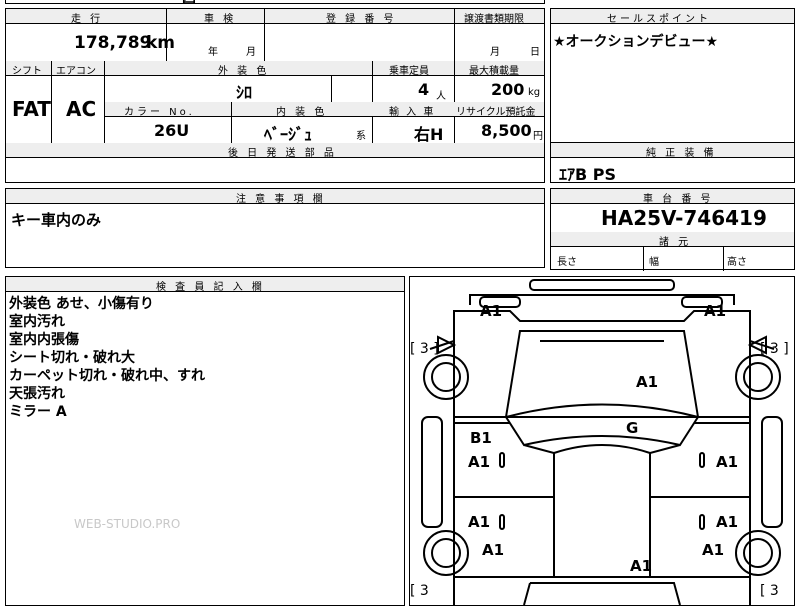 The image size is (800, 606). Describe the element at coordinates (251, 52) in the screenshot. I see `inspection-month: 月` at that location.